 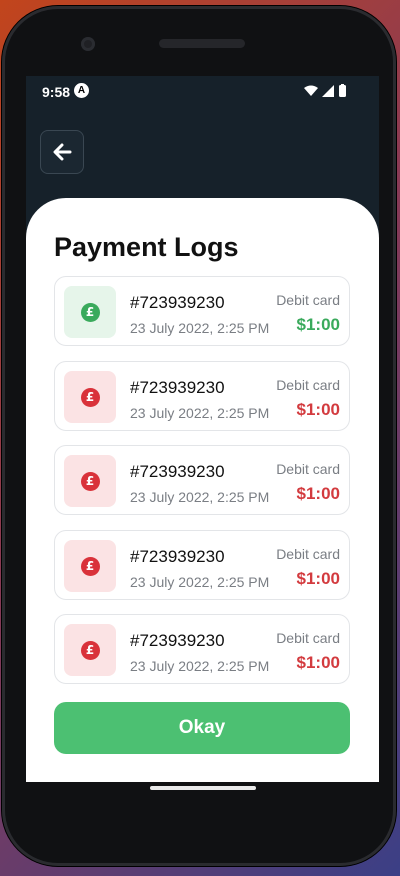 I want to click on back-button, so click(x=62, y=152).